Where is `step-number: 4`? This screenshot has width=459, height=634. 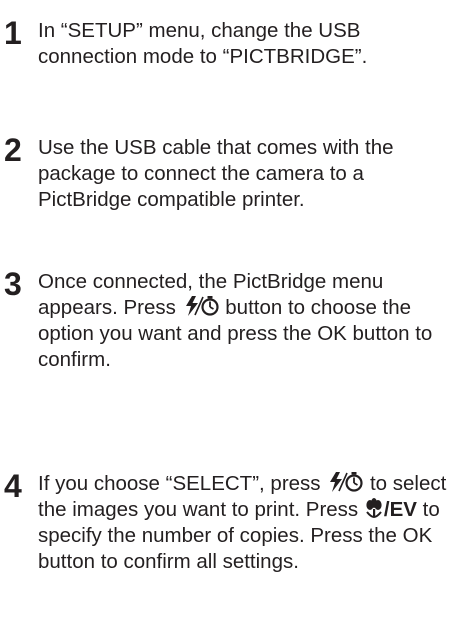
step-number: 4 is located at coordinates (13, 486).